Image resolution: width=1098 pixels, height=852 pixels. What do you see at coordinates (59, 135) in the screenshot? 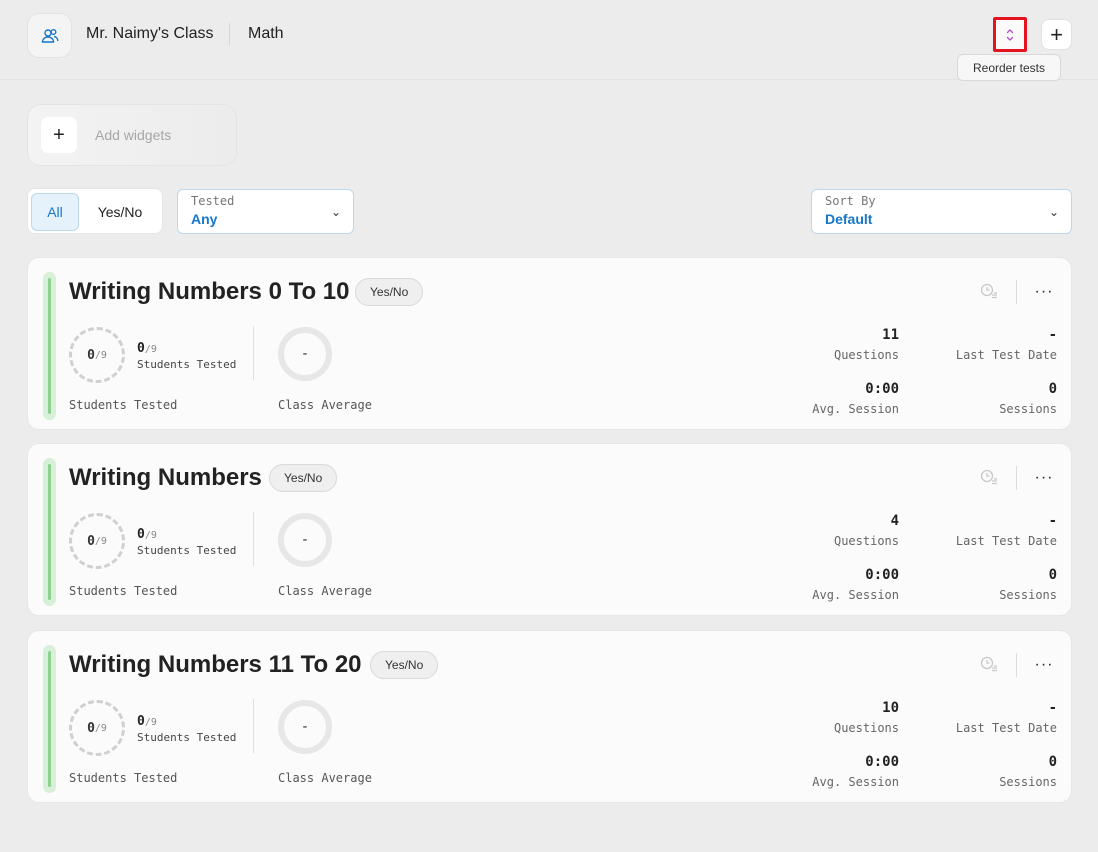
I see `add-widget-button: +` at bounding box center [59, 135].